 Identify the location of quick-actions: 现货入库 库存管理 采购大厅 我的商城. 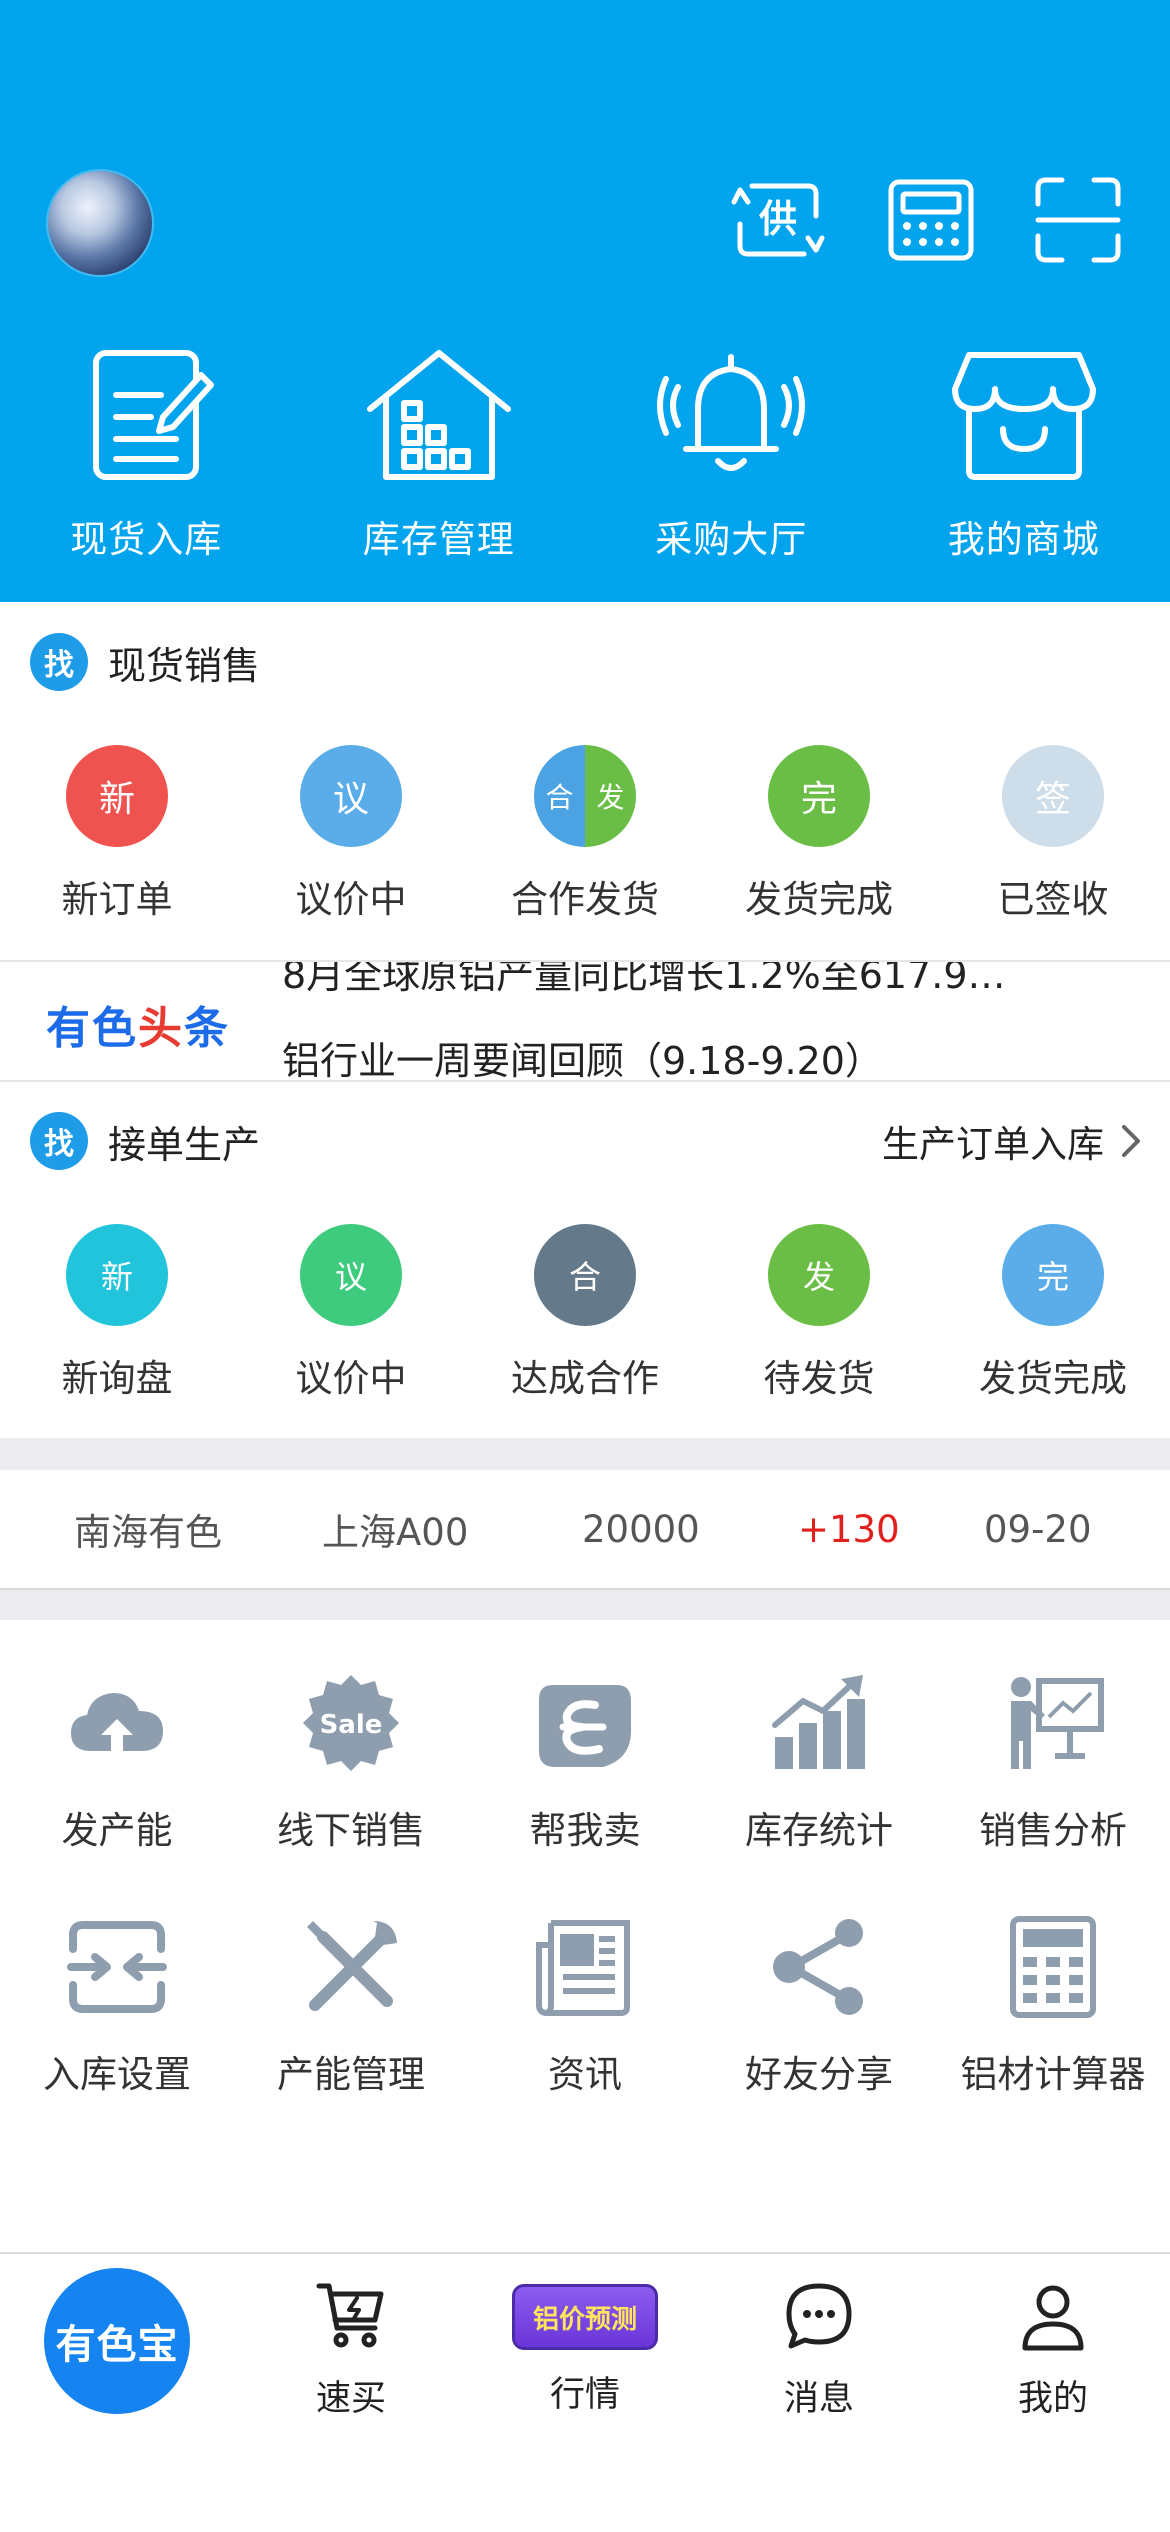
(585, 455).